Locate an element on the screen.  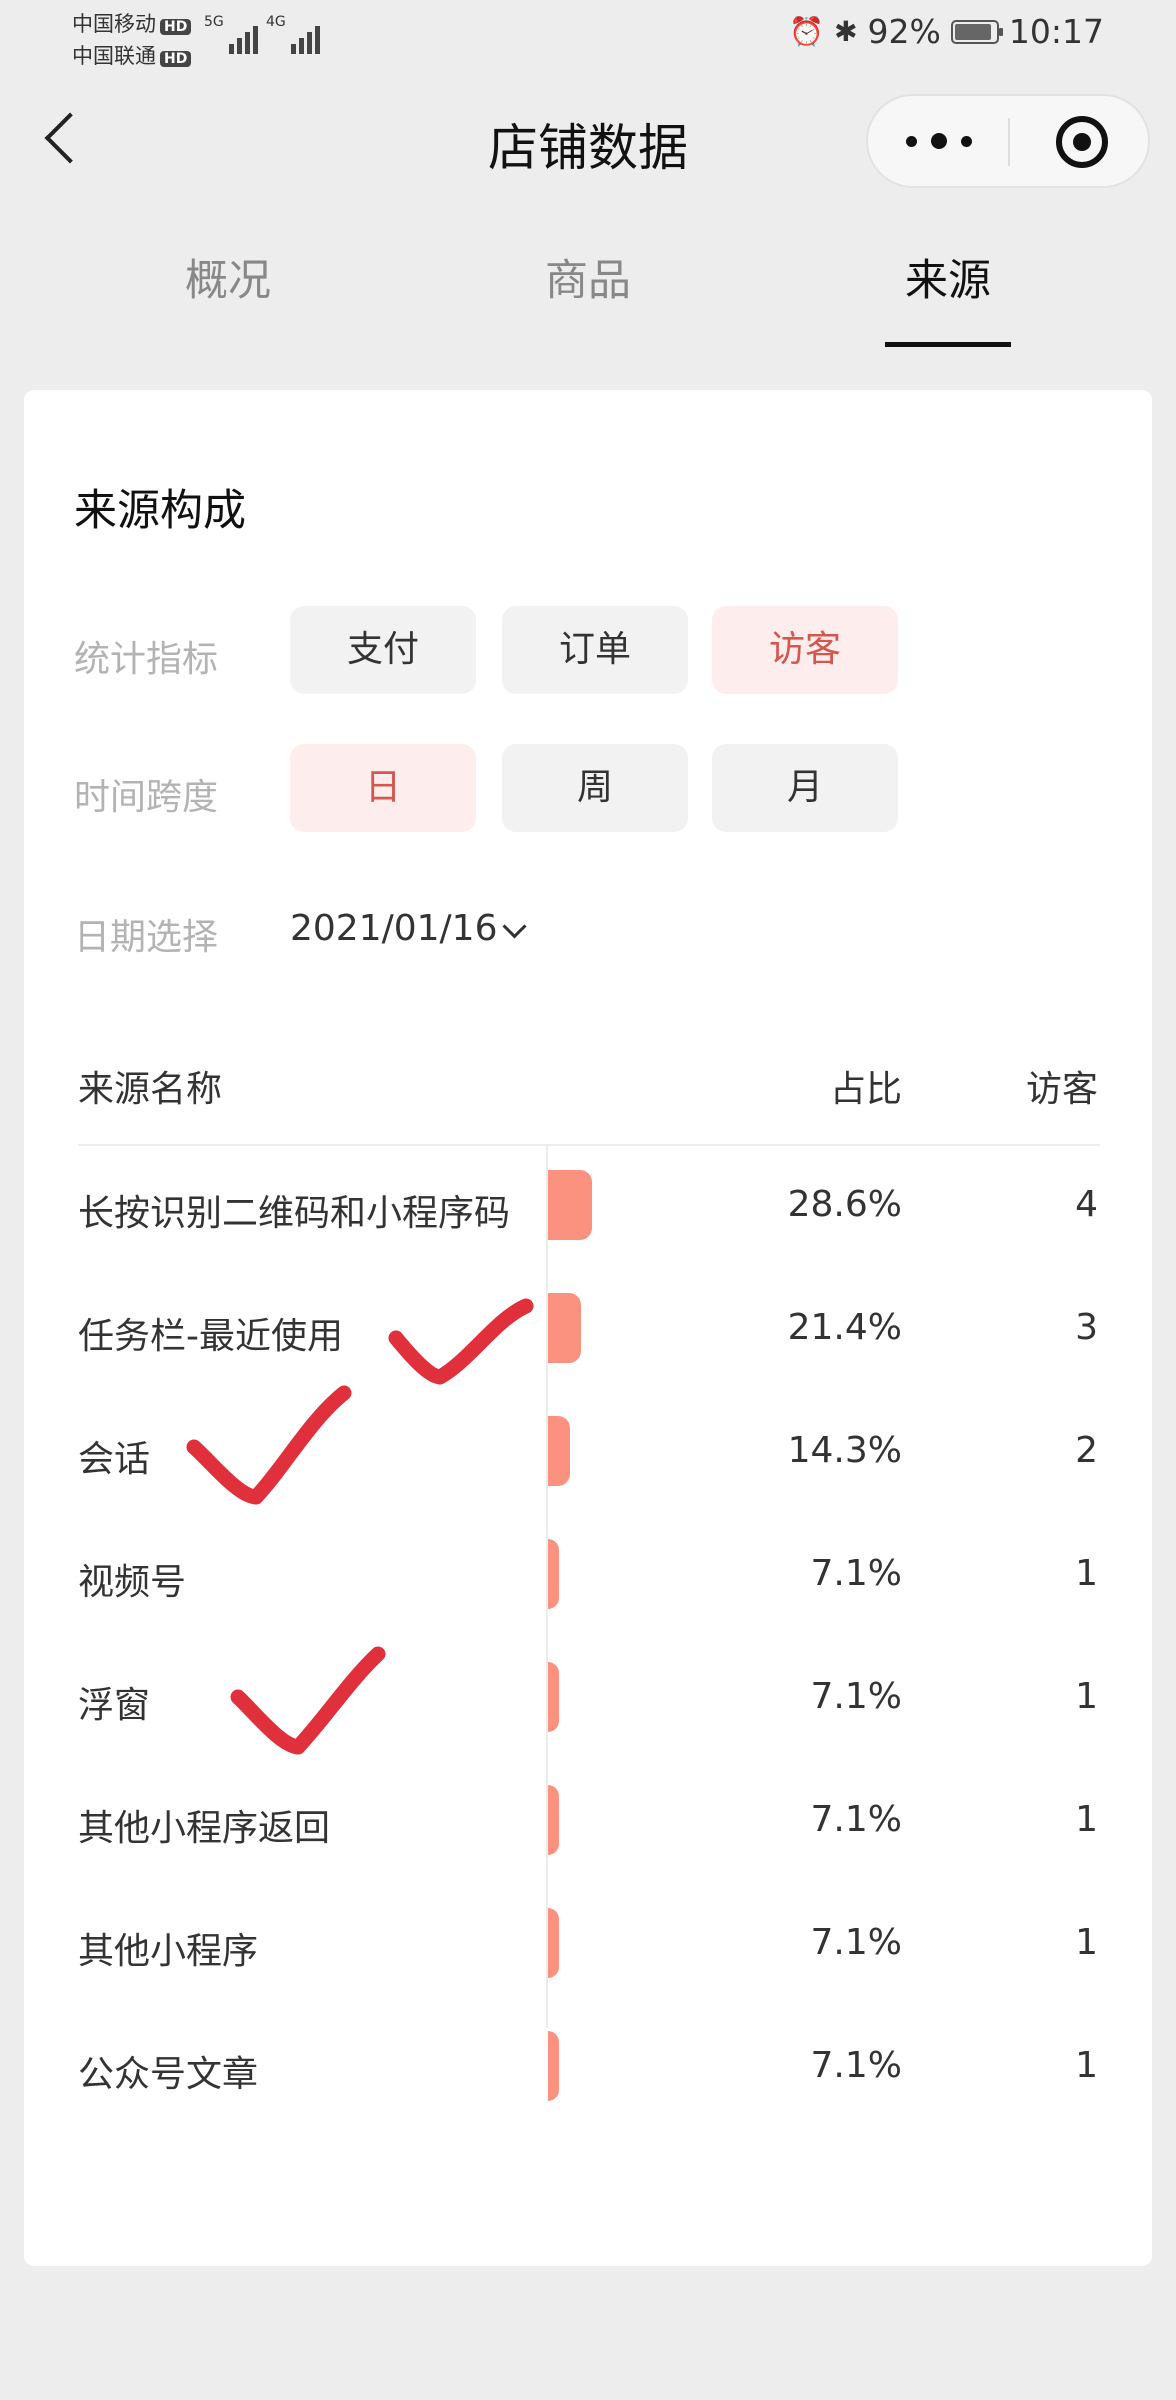
active-tab-indicator is located at coordinates (948, 344).